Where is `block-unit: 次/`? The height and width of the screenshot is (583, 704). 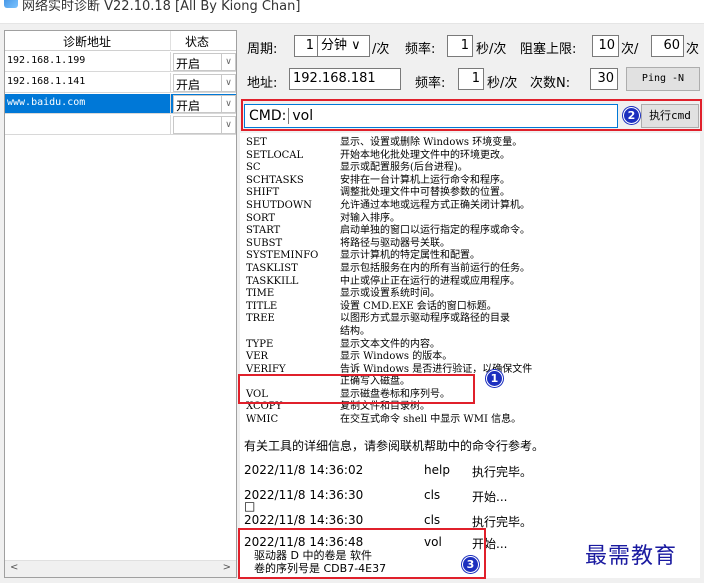
block-unit: 次/ is located at coordinates (630, 49).